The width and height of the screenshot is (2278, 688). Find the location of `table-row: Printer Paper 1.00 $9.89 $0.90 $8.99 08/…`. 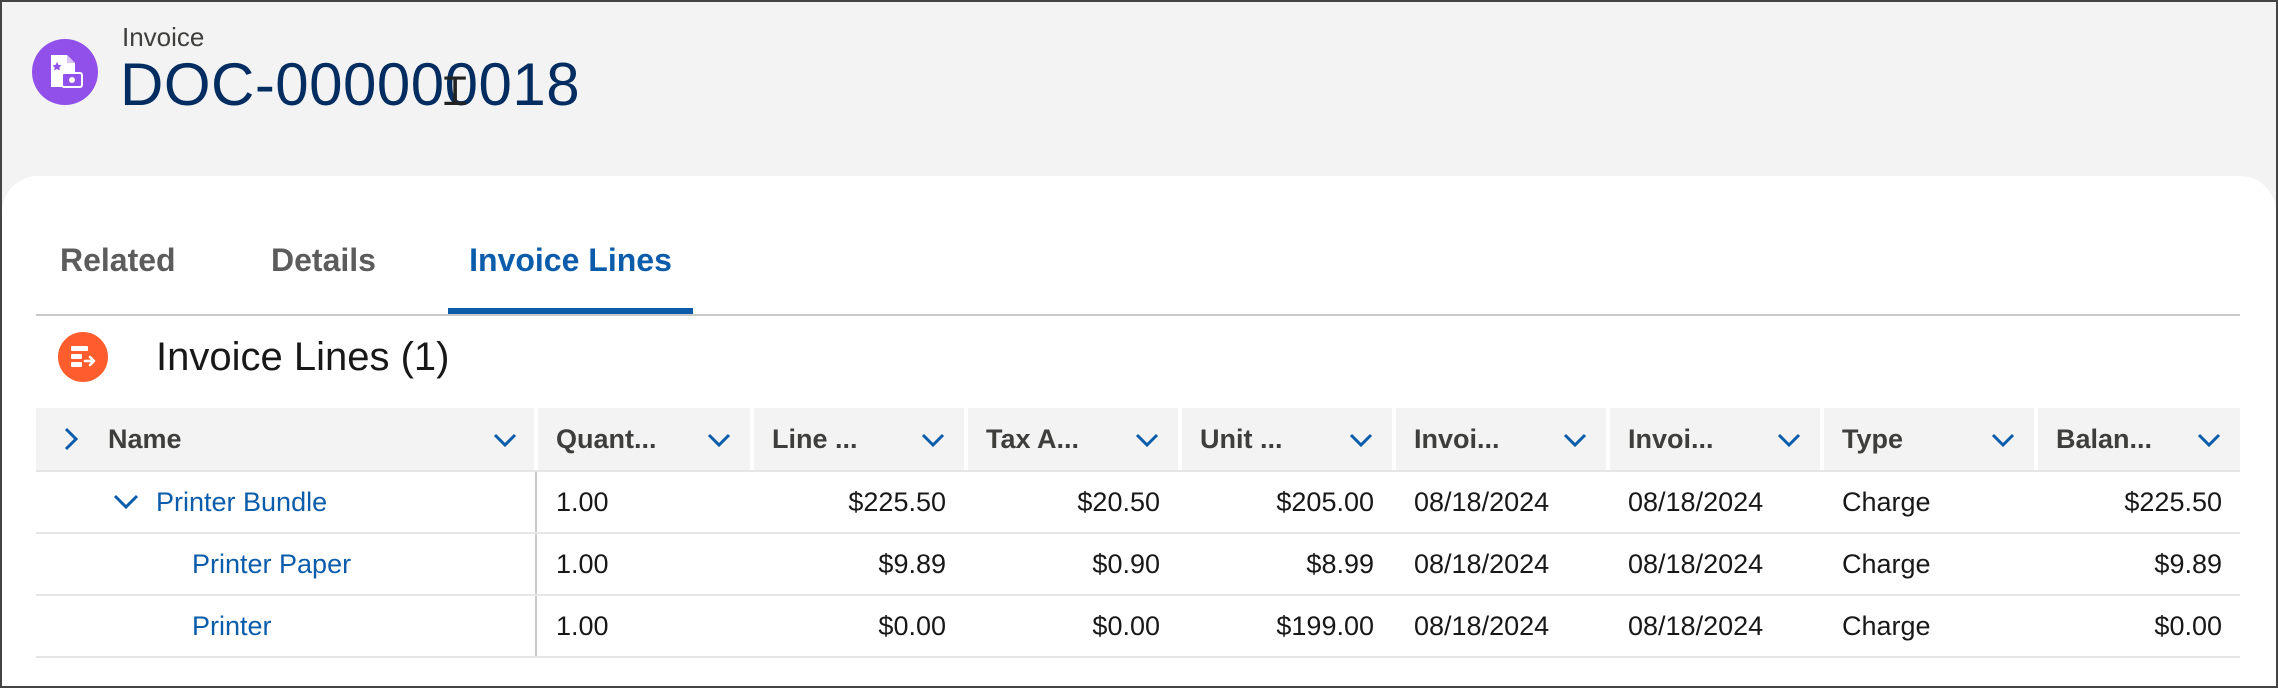

table-row: Printer Paper 1.00 $9.89 $0.90 $8.99 08/… is located at coordinates (1138, 565).